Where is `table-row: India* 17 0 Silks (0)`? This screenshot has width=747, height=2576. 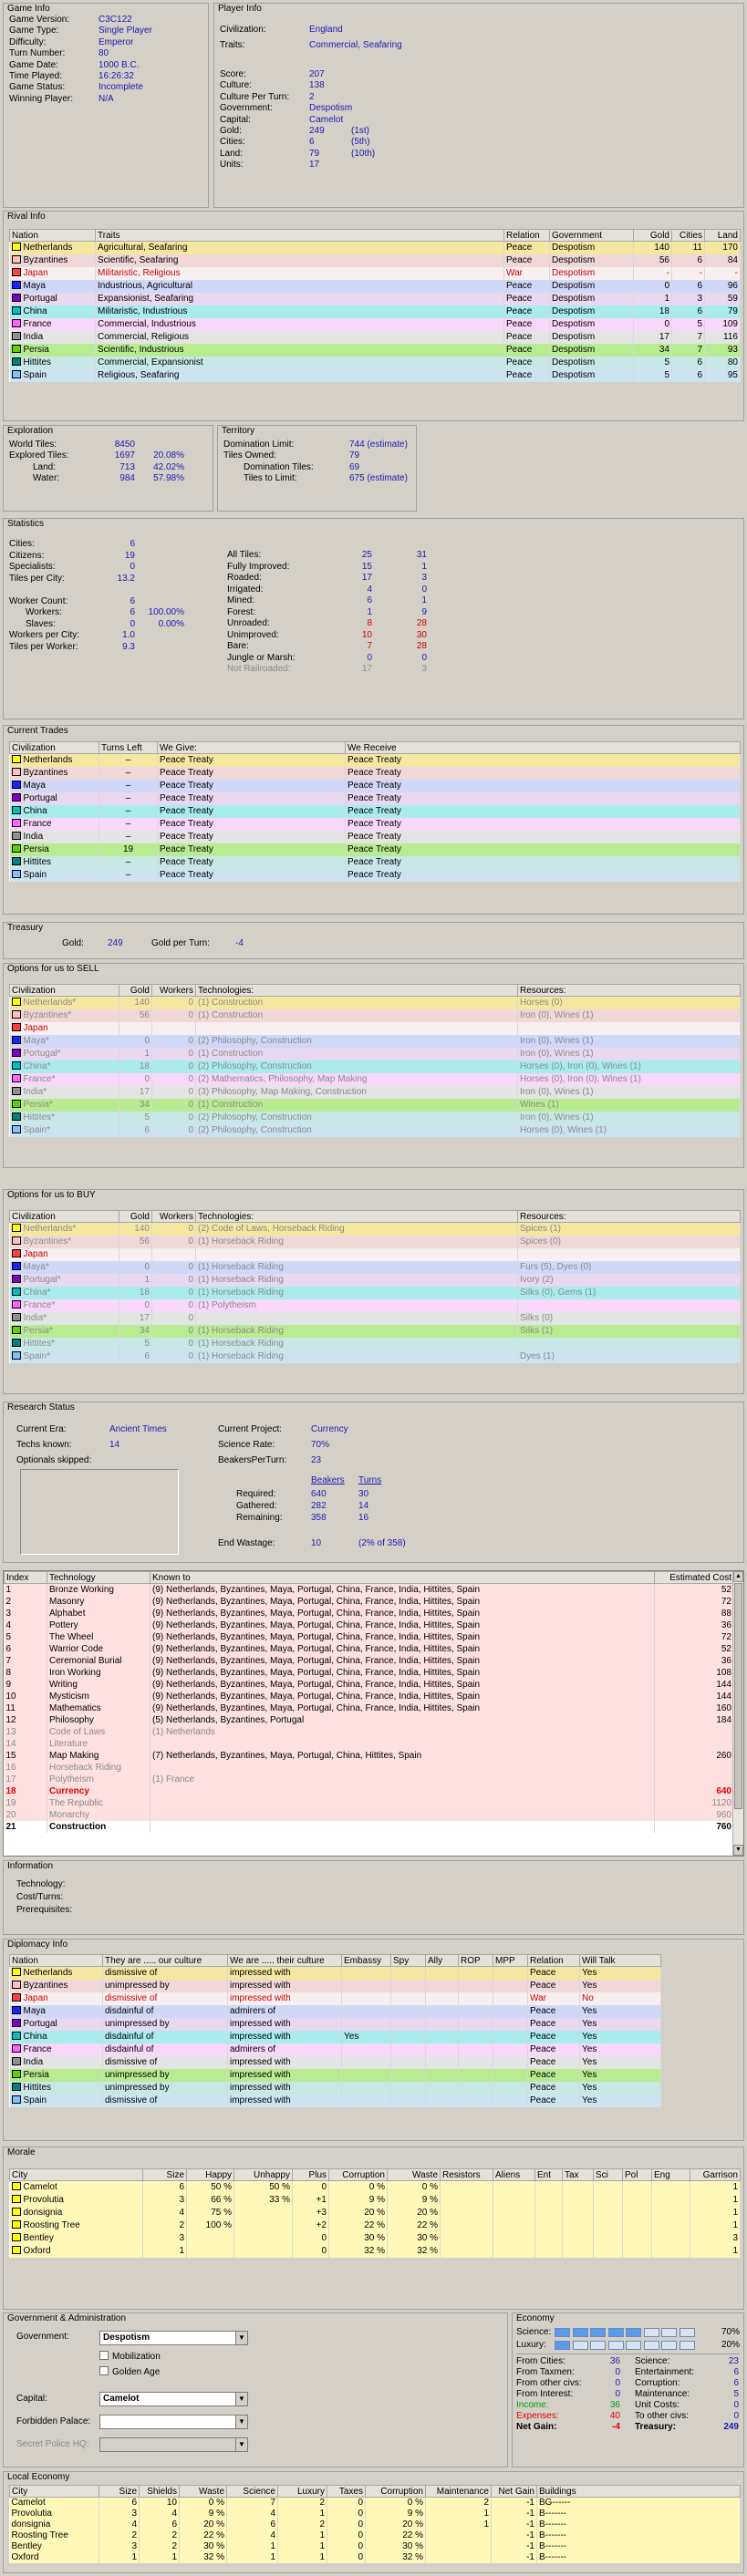 table-row: India* 17 0 Silks (0) is located at coordinates (375, 1318).